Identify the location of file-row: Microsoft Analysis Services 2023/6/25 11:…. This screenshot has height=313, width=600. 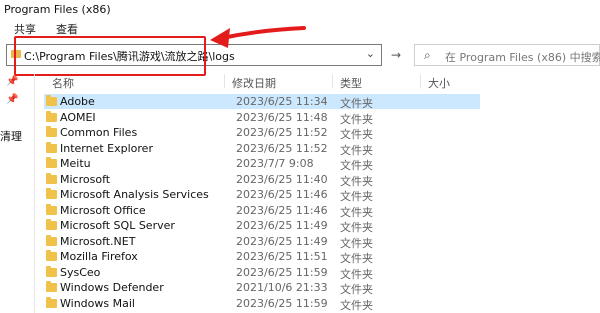
(262, 195).